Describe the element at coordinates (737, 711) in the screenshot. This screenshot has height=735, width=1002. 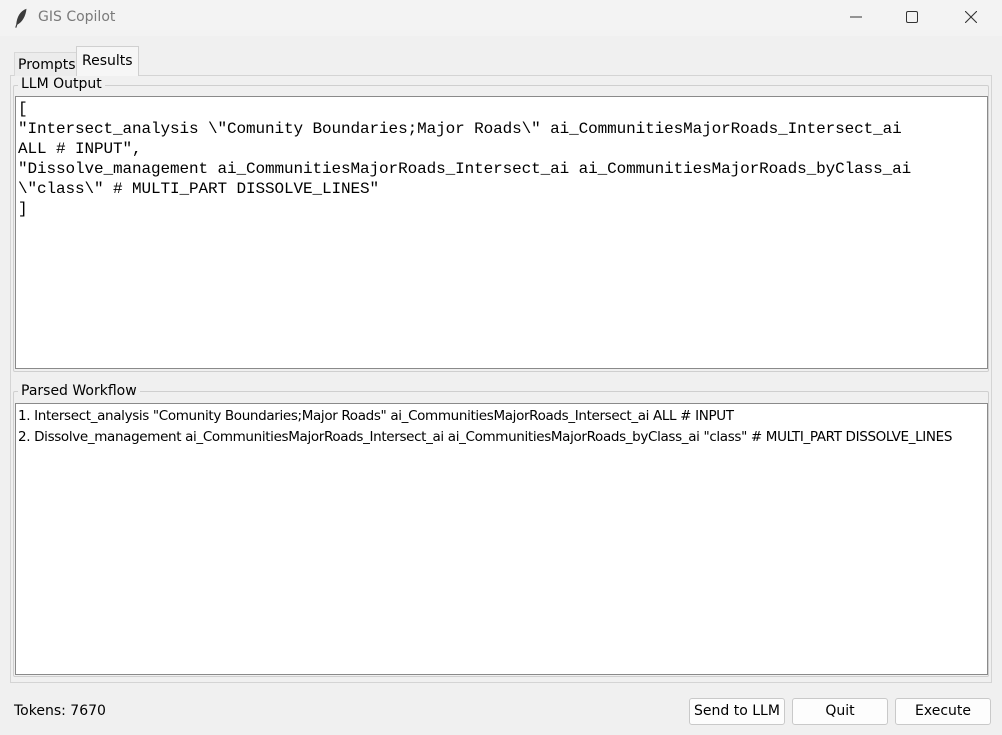
I see `send-to-llm-button: Send to LLM` at that location.